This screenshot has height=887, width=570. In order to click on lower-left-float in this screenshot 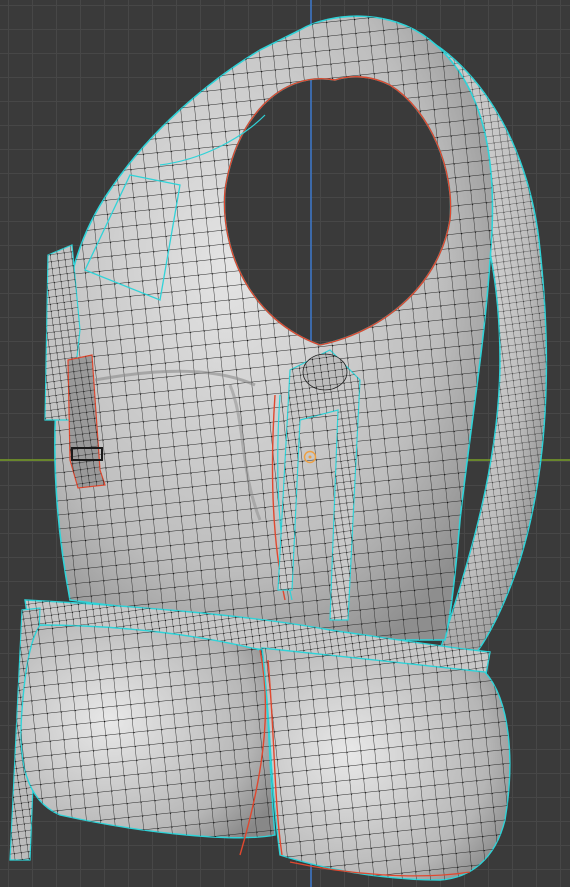, I will do `click(148, 740)`.